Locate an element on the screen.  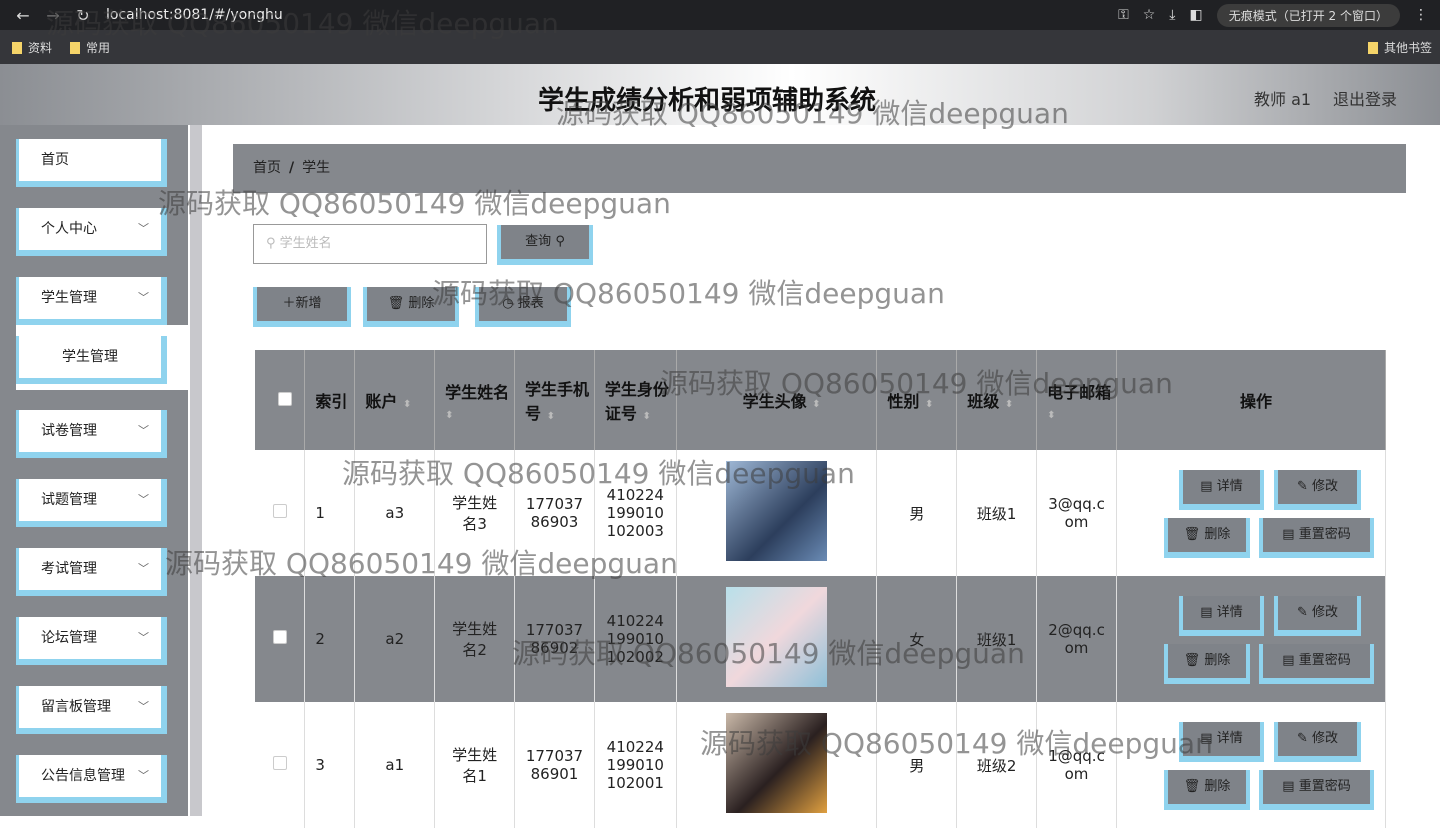
sidebar-item-question: 试题管理 ﹀ is located at coordinates (91, 503).